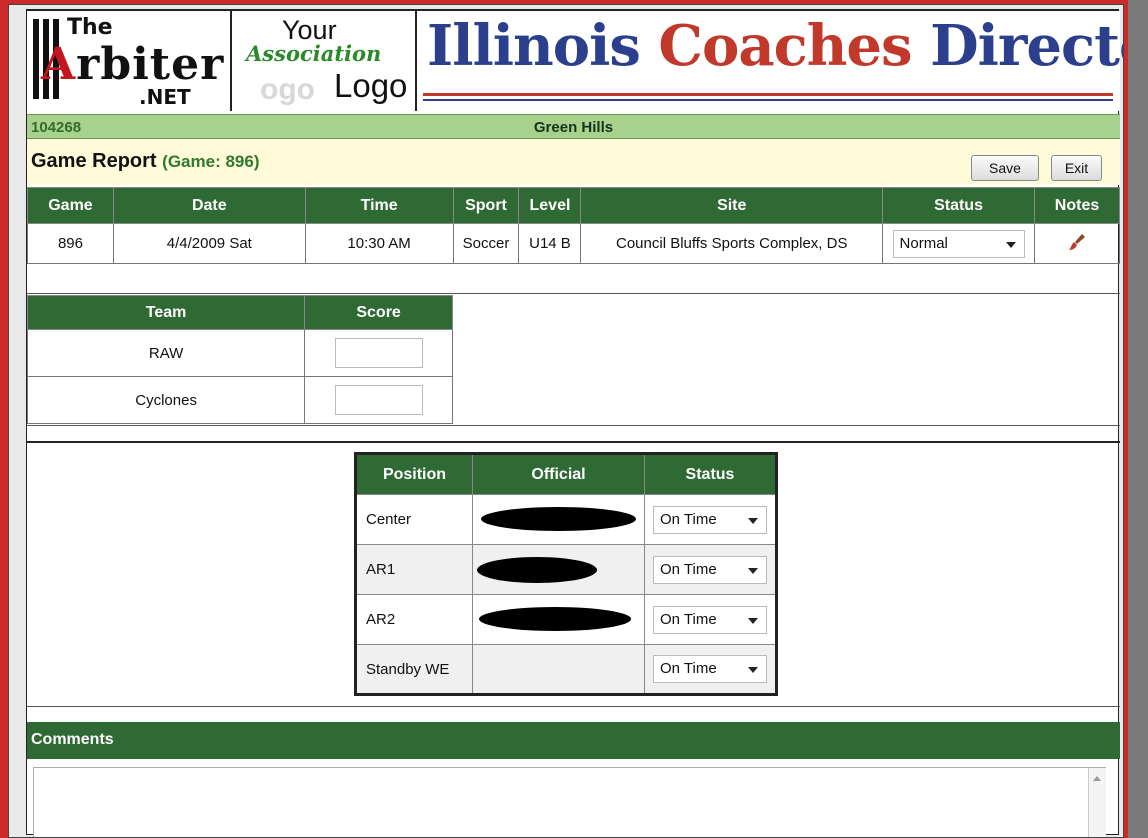 This screenshot has width=1148, height=838. Describe the element at coordinates (314, 53) in the screenshot. I see `association-logo-line2: Association` at that location.